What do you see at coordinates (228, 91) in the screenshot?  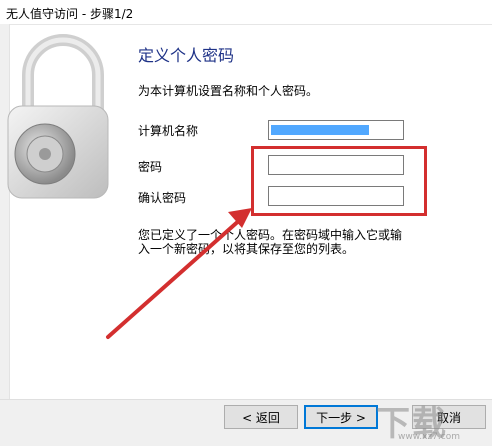 I see `page-description: 为本计算机设置名称和个人密码。` at bounding box center [228, 91].